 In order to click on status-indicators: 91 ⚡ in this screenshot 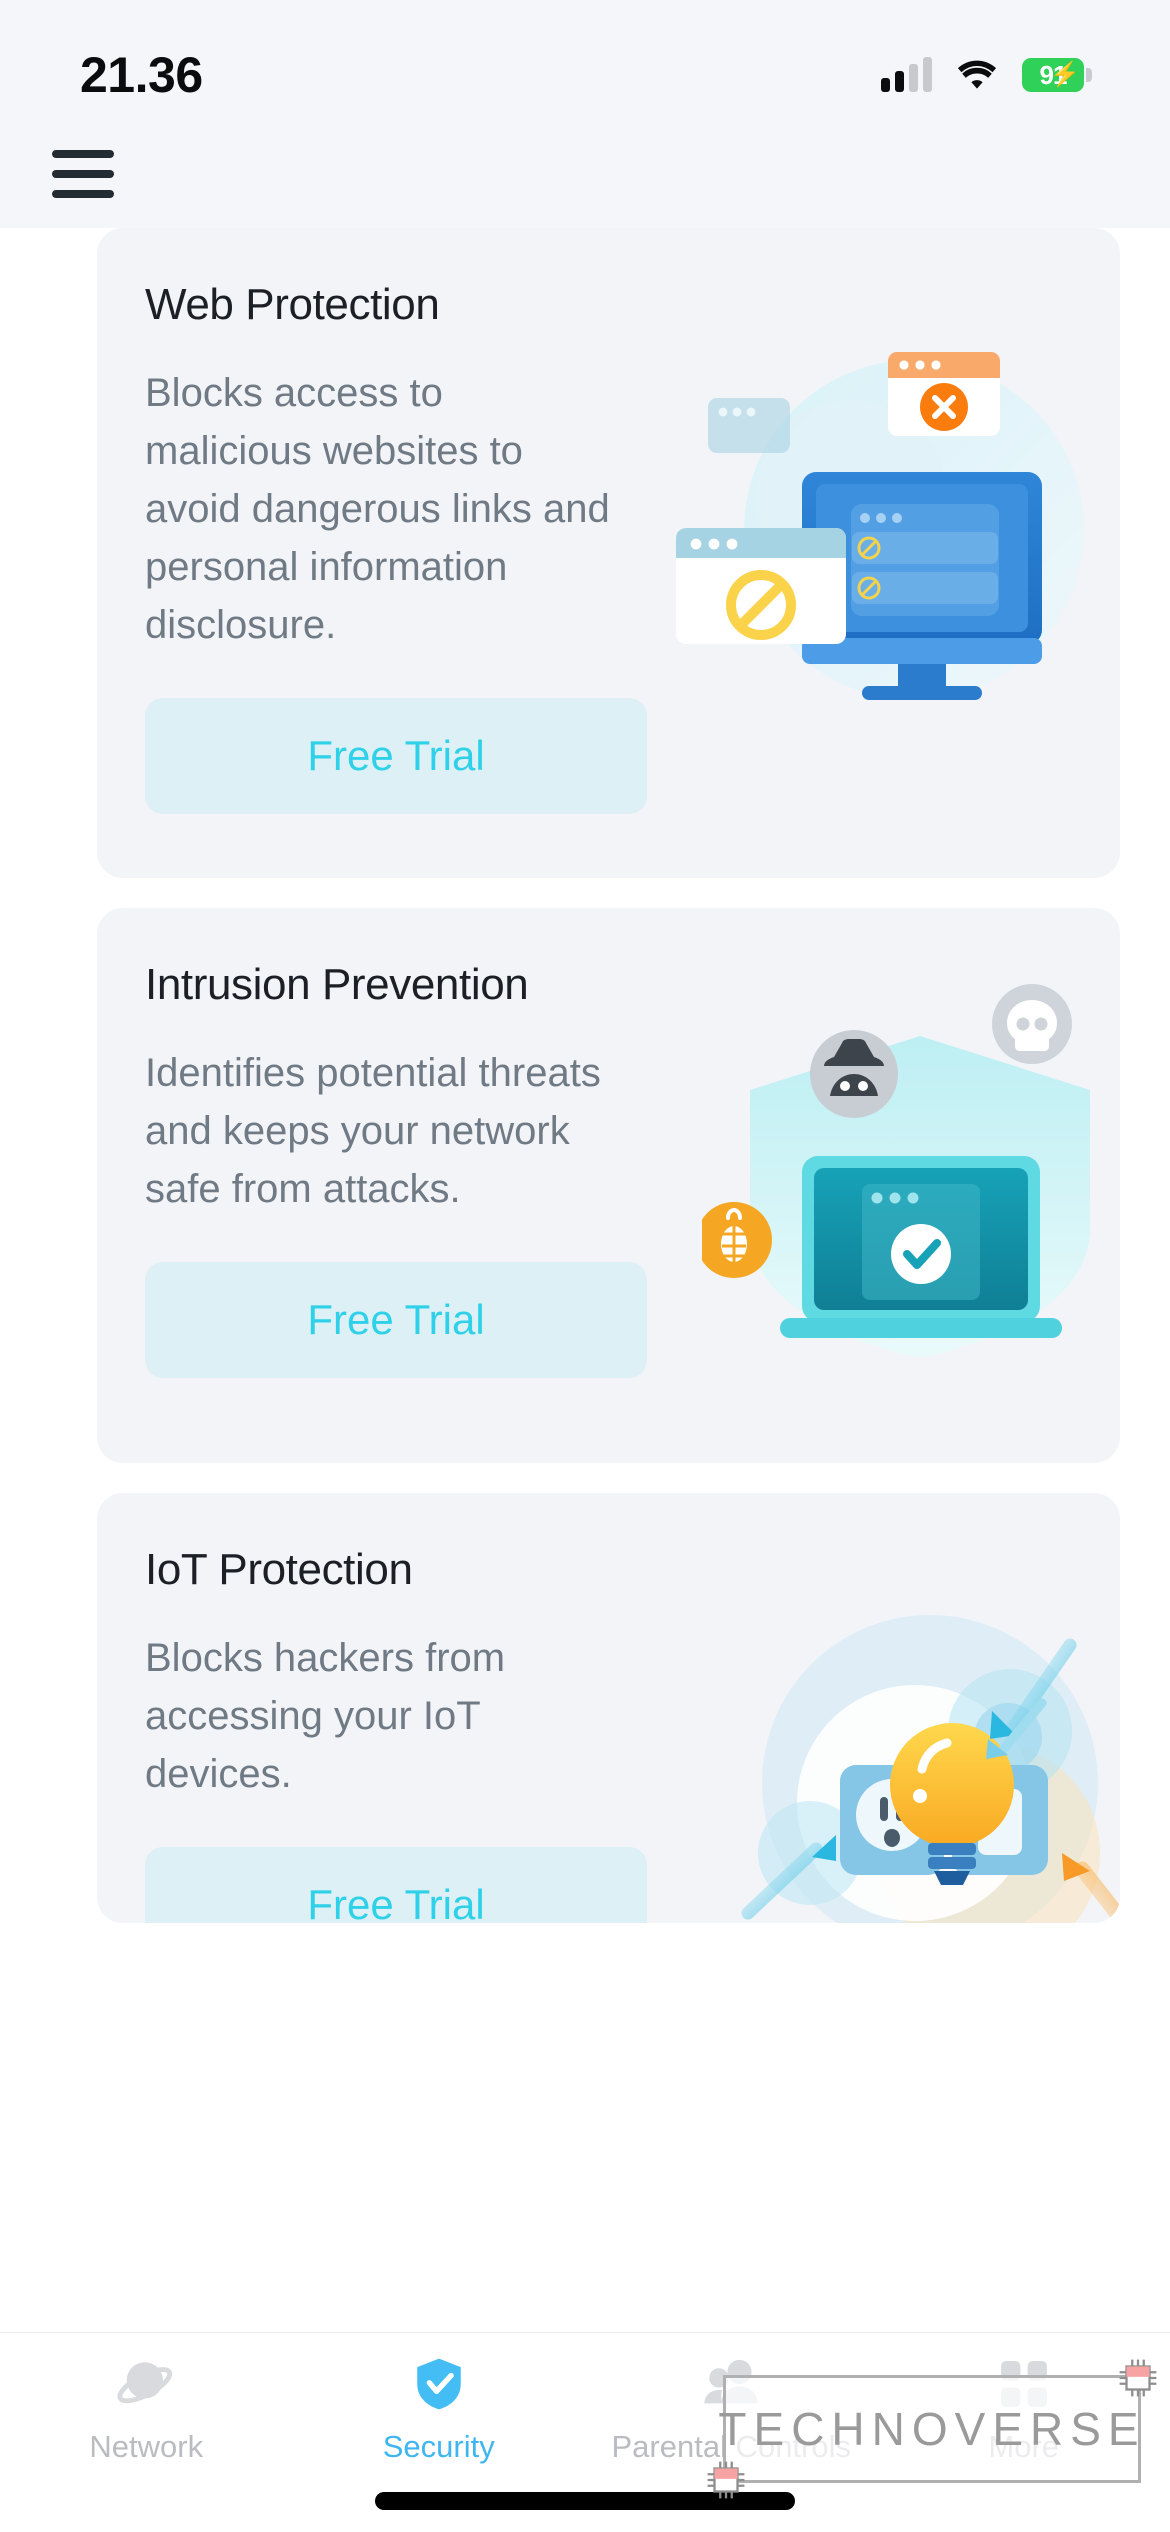, I will do `click(986, 75)`.